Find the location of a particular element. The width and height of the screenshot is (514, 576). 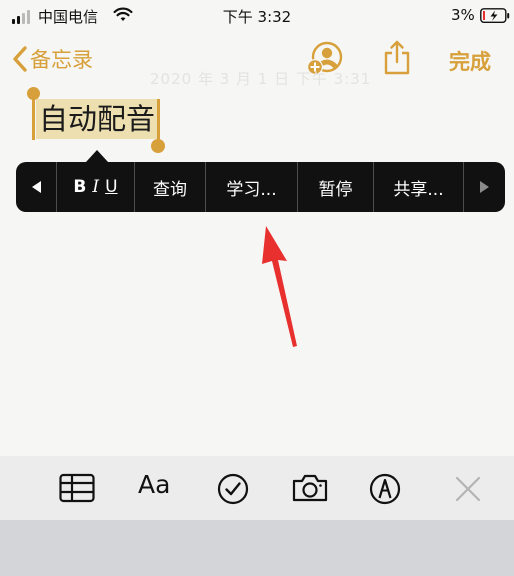

selection-start-bar is located at coordinates (33, 118).